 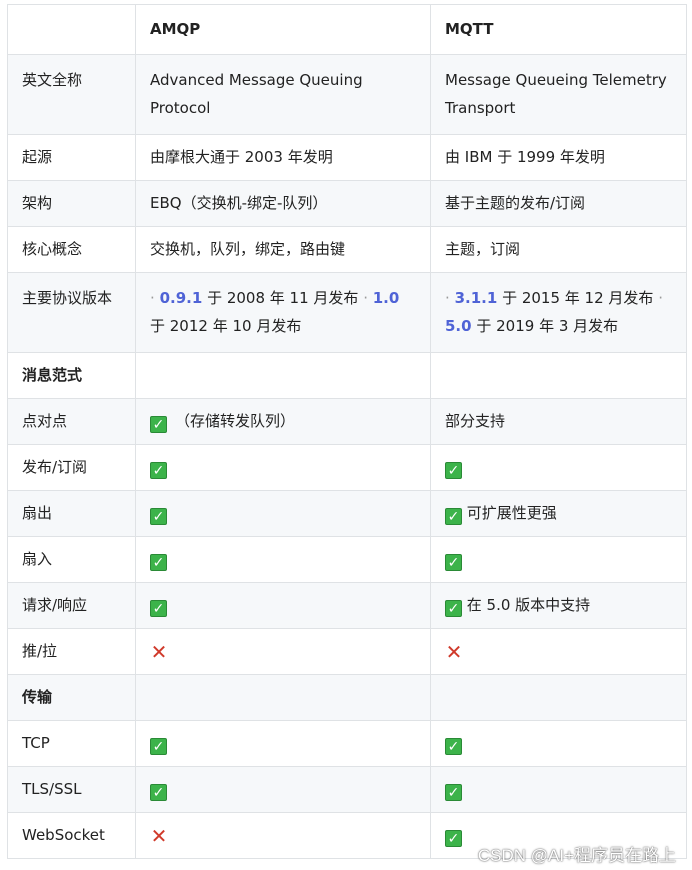 What do you see at coordinates (558, 421) in the screenshot?
I see `mqtt-cell: 部分支持` at bounding box center [558, 421].